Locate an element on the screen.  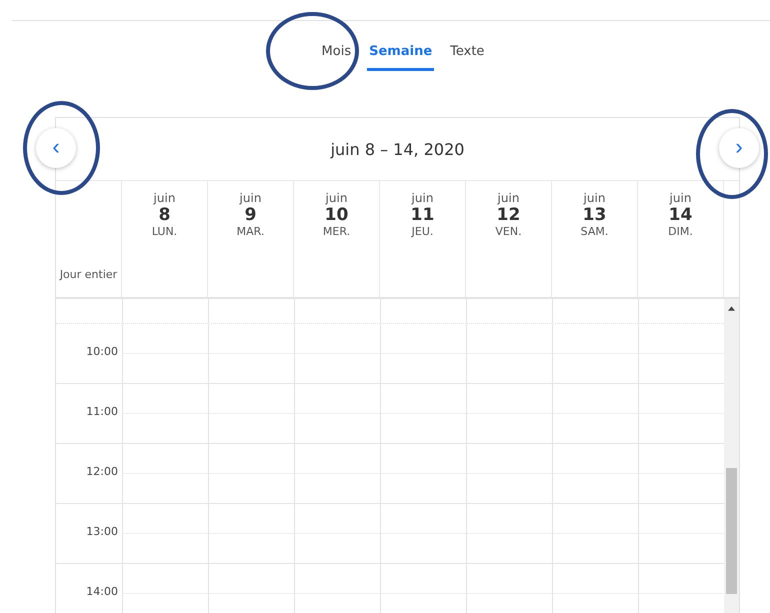
day-header: juin 8 LUN. is located at coordinates (165, 239).